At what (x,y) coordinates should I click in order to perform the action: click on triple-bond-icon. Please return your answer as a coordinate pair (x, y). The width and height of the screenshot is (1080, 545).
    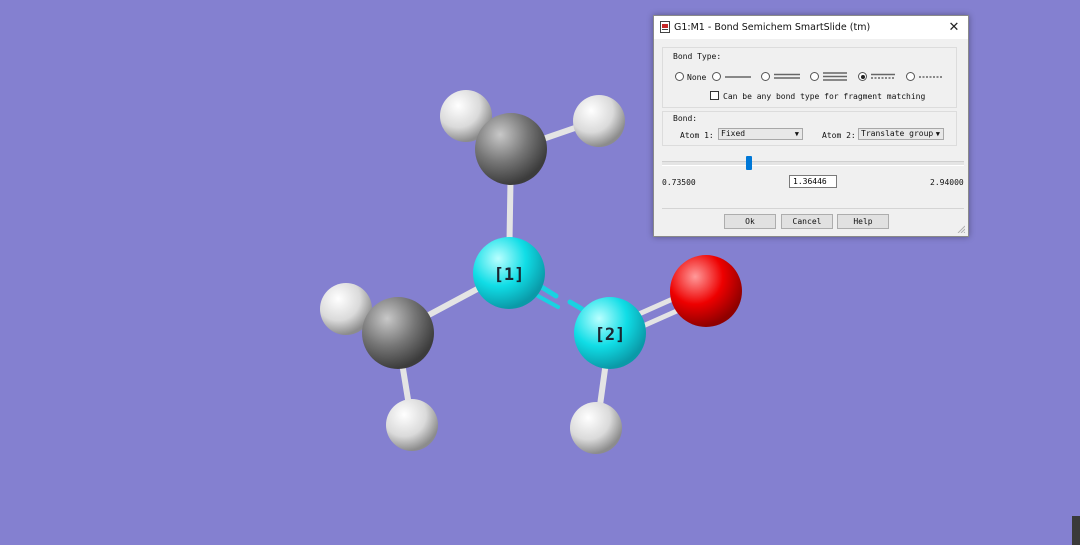
    Looking at the image, I should click on (835, 76).